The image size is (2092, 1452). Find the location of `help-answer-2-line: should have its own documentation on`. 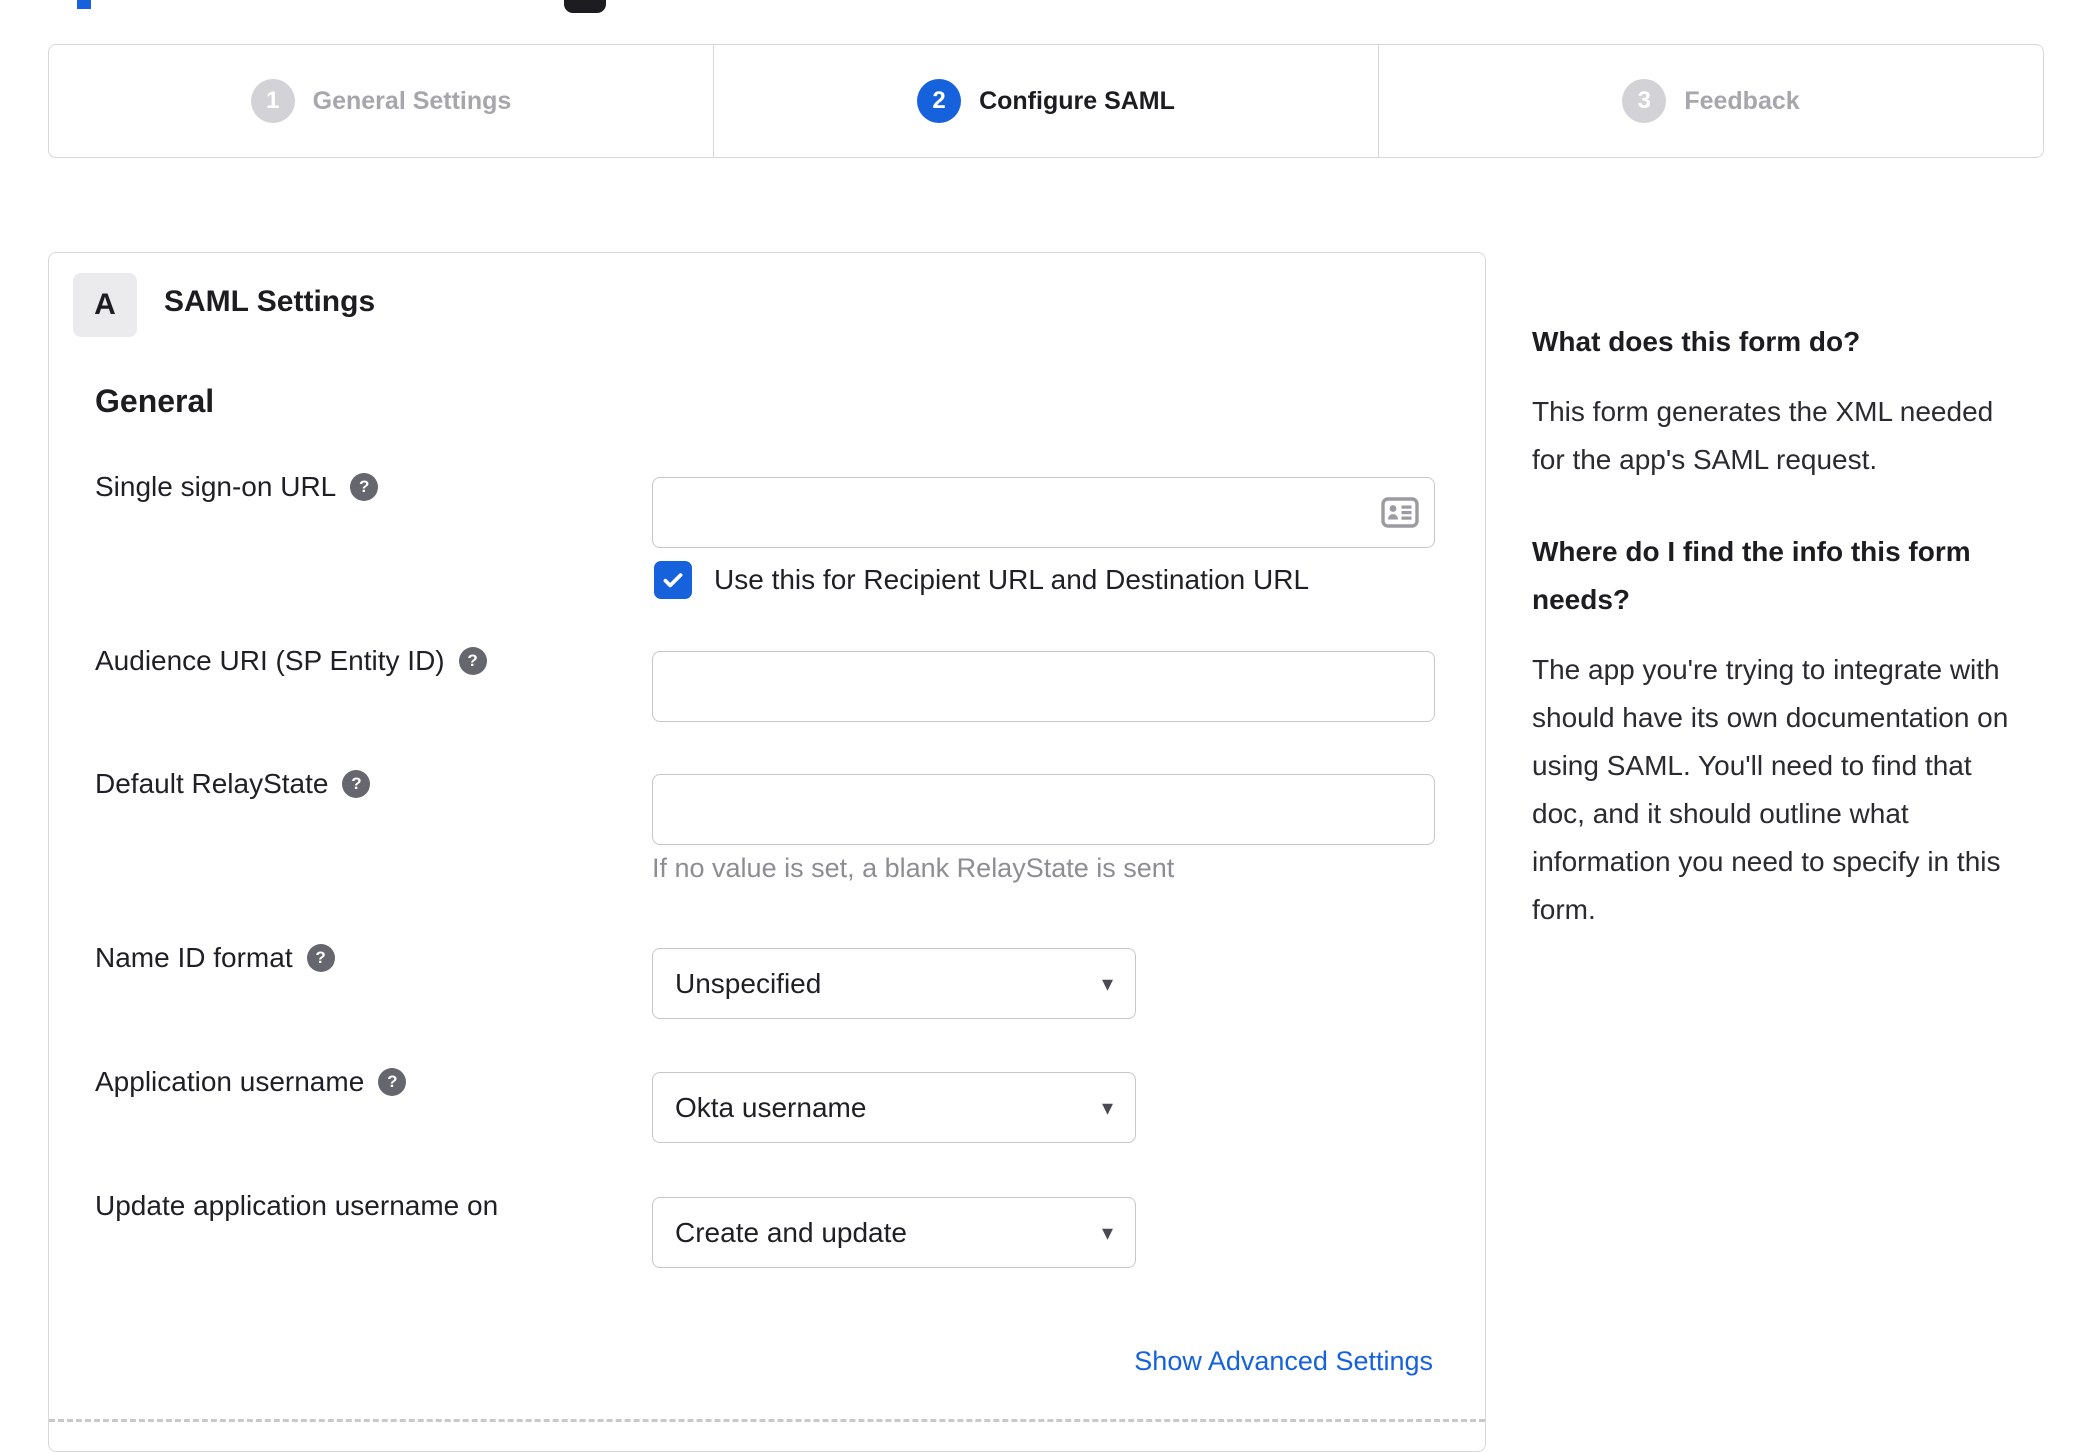

help-answer-2-line: should have its own documentation on is located at coordinates (1770, 717).